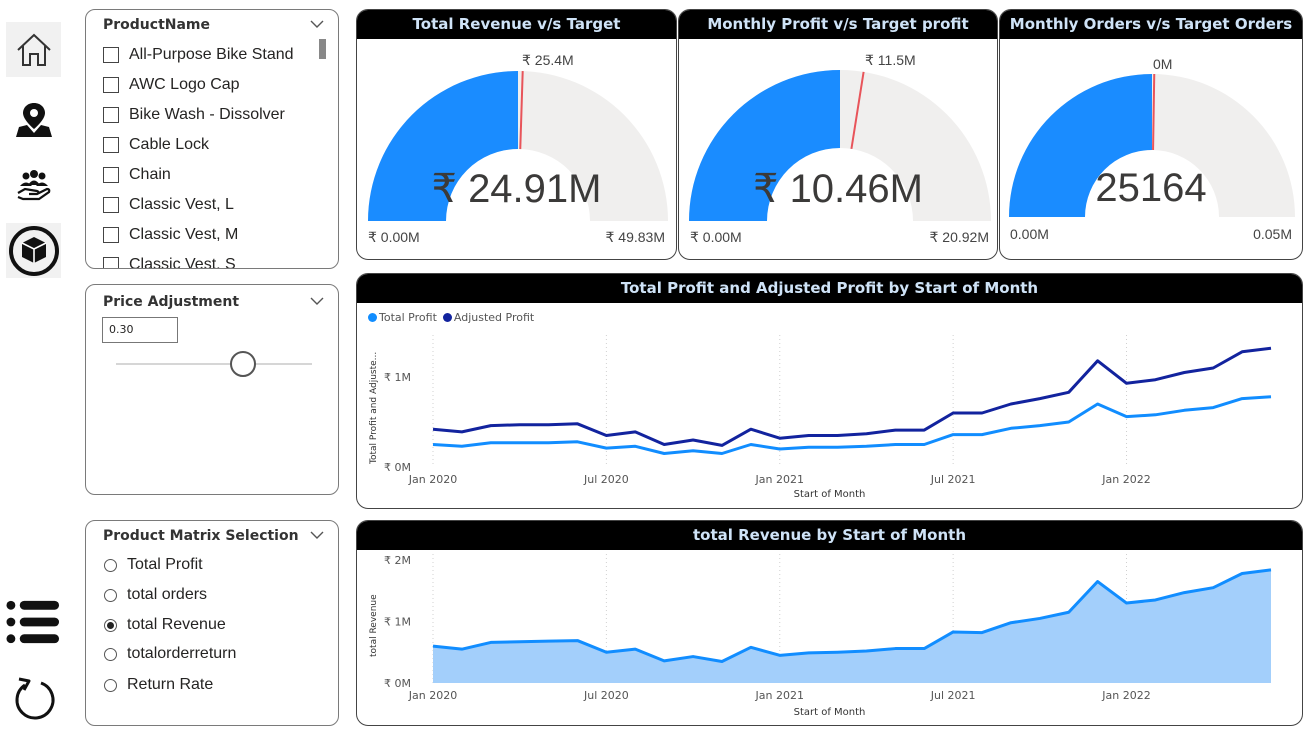  Describe the element at coordinates (516, 24) in the screenshot. I see `gauge-title: Total Revenue v/s Target` at that location.